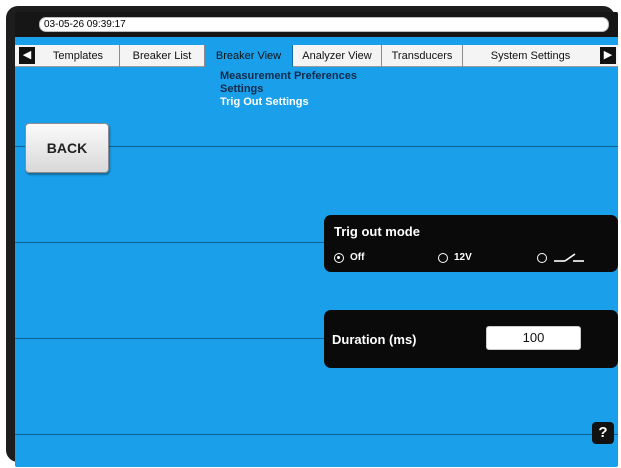 This screenshot has height=468, width=621. What do you see at coordinates (422, 56) in the screenshot?
I see `tab-transducers: Transducers` at bounding box center [422, 56].